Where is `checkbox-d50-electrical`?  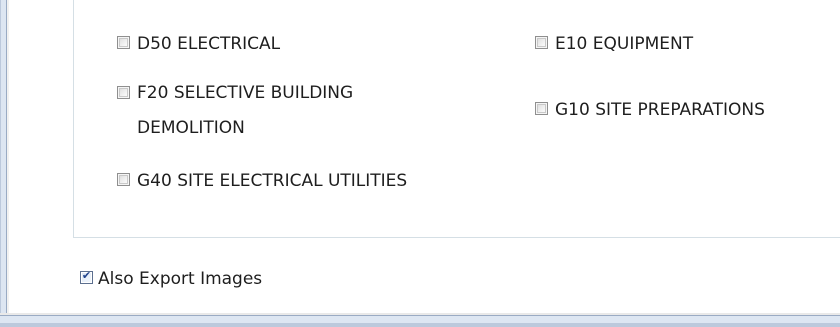 checkbox-d50-electrical is located at coordinates (123, 42).